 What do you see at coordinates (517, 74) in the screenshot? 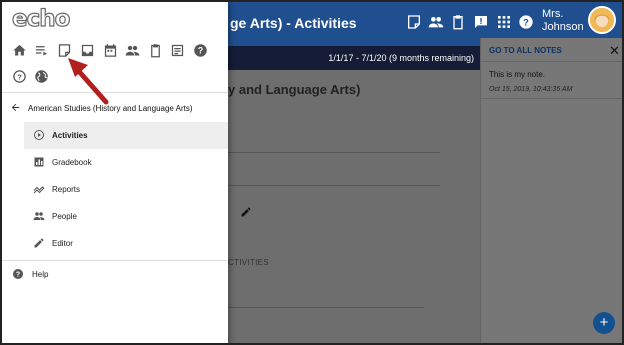
I see `note-text: This is my note.` at bounding box center [517, 74].